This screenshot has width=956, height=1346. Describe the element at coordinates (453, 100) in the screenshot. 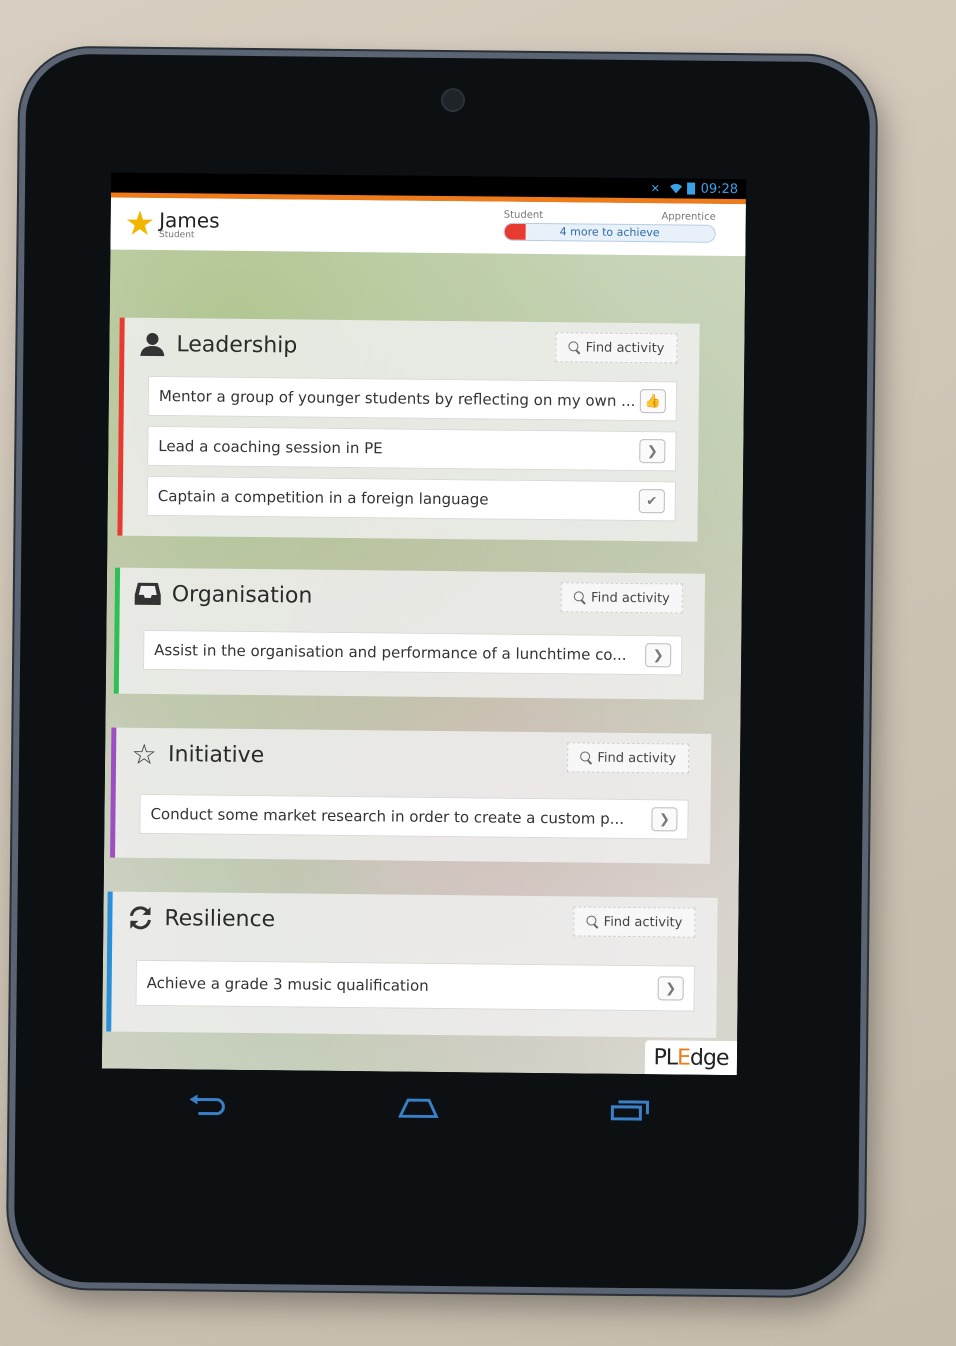

I see `camera-lens` at that location.